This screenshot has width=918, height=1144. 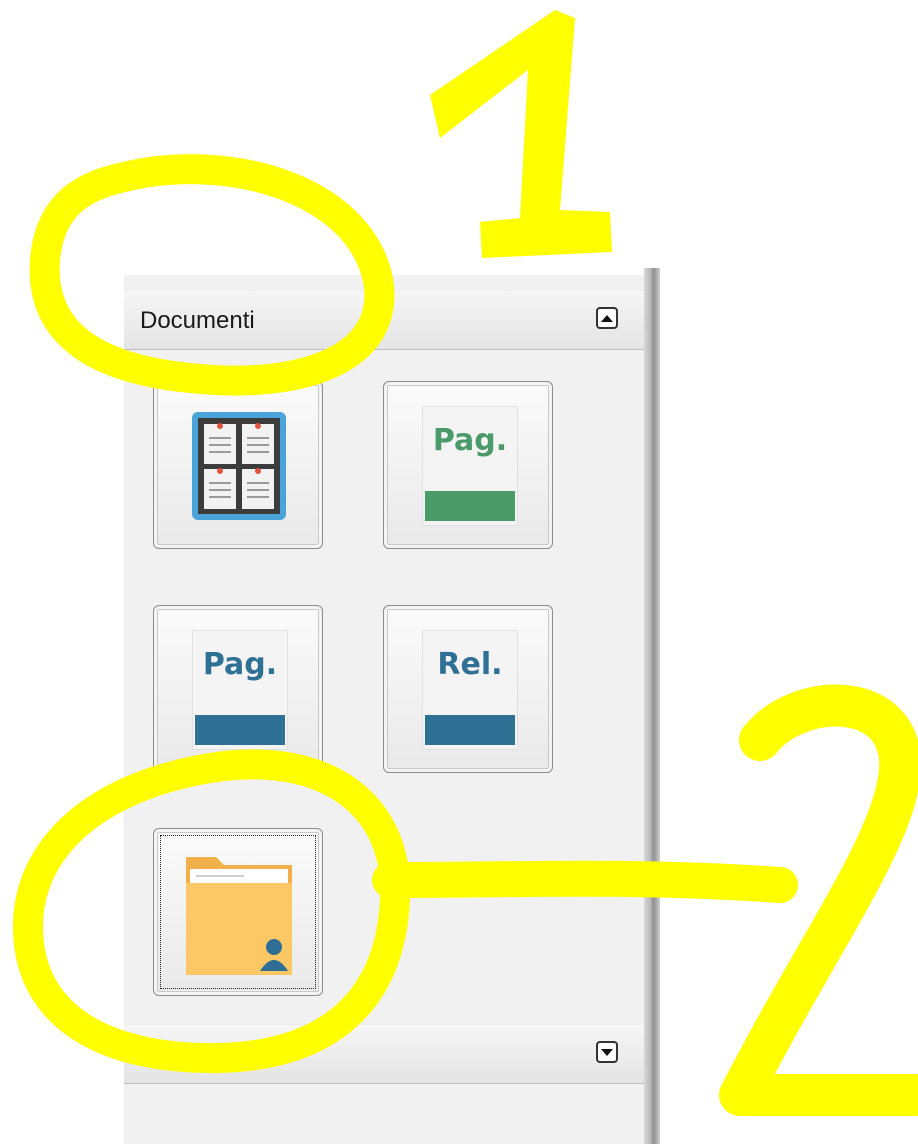 What do you see at coordinates (170, 1054) in the screenshot?
I see `section-title-utilita: Utilità` at bounding box center [170, 1054].